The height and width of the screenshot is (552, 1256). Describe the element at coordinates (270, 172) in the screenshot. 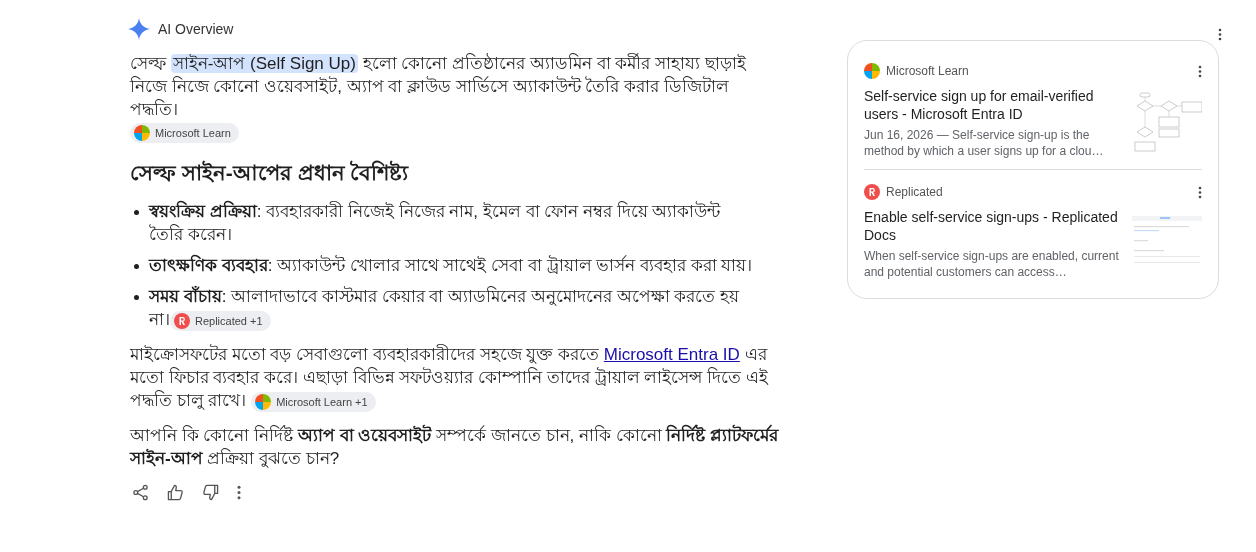

I see `section-heading: সেল্ফ সাইন-আপের প্রধান বৈশিষ্ট্য` at that location.